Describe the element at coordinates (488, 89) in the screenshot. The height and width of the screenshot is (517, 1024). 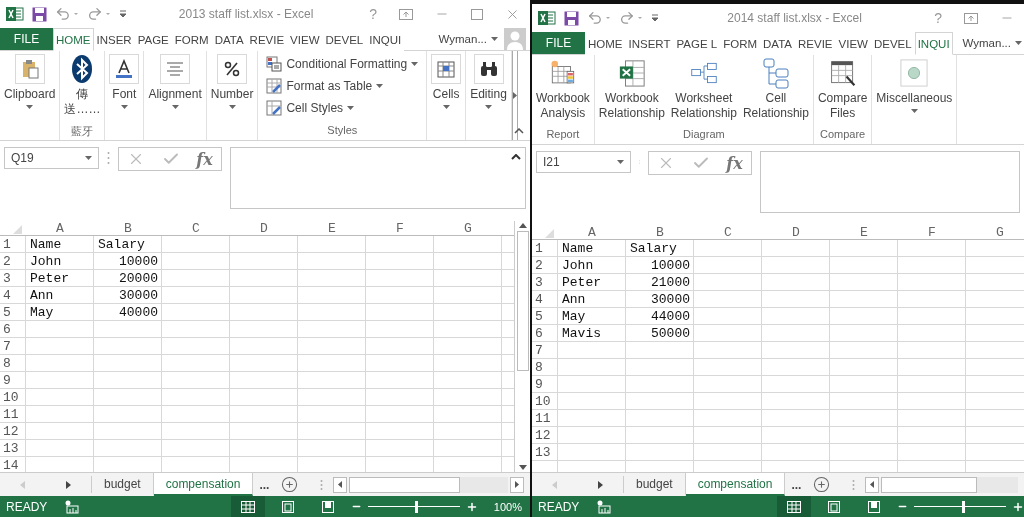
I see `ribbon-button: Editing` at that location.